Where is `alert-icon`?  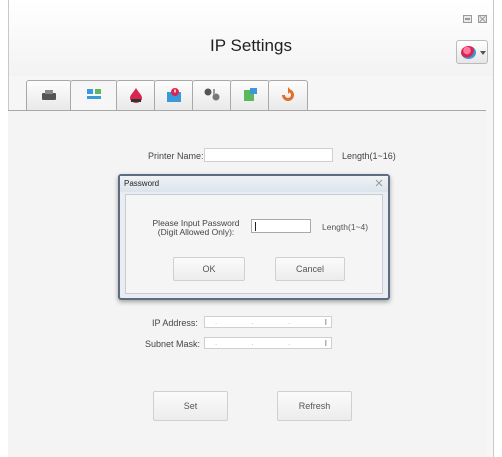
alert-icon is located at coordinates (174, 95).